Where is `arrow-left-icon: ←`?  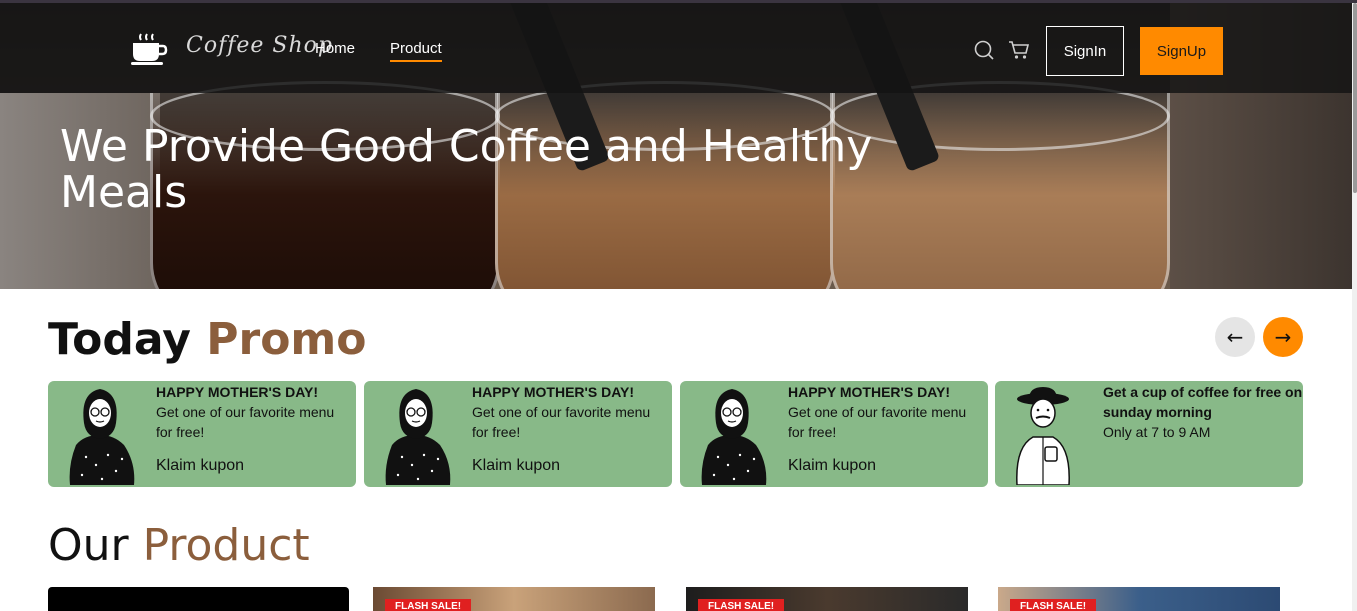 arrow-left-icon: ← is located at coordinates (1235, 337).